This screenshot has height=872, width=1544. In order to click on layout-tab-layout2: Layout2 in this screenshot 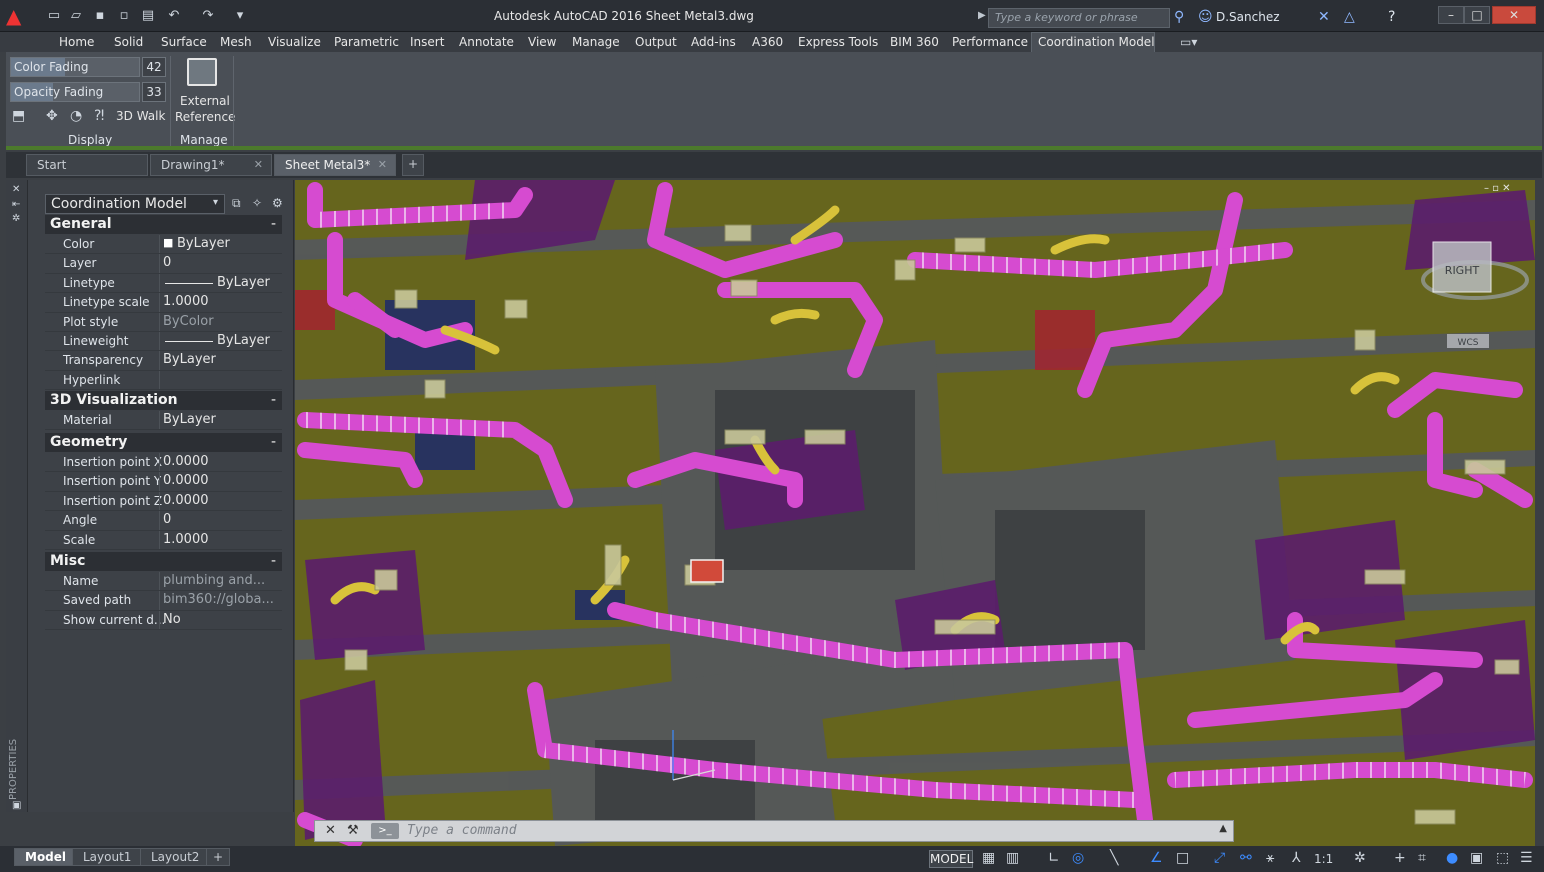, I will do `click(175, 857)`.